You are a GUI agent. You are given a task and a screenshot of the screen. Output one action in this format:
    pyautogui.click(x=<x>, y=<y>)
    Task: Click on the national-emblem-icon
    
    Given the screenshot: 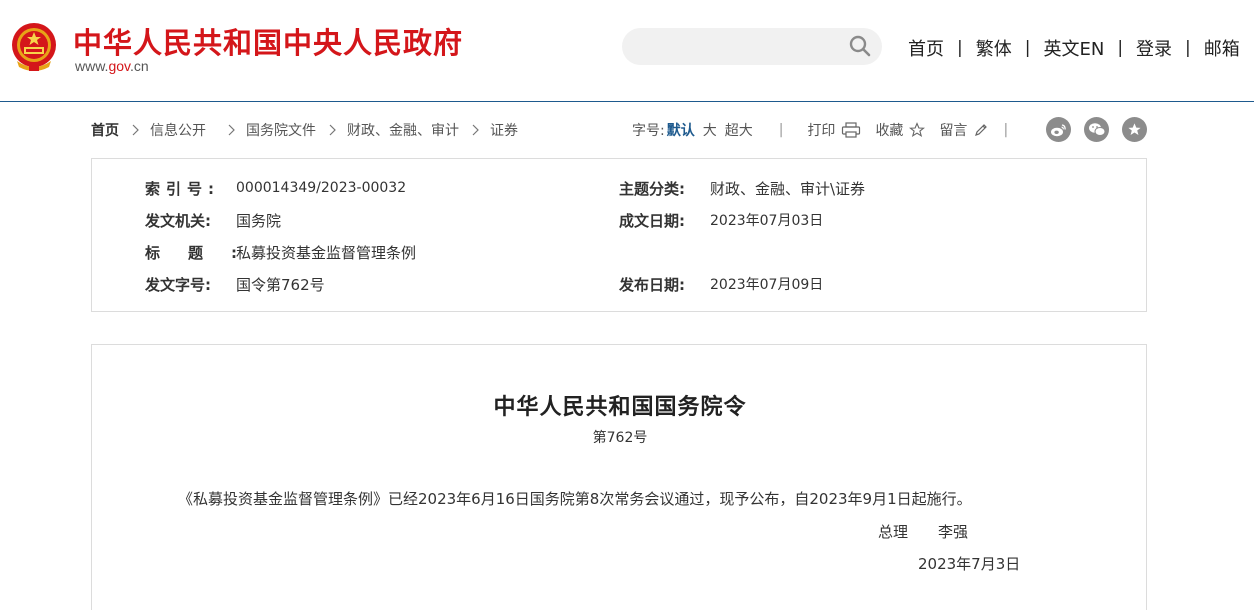 What is the action you would take?
    pyautogui.click(x=34, y=47)
    